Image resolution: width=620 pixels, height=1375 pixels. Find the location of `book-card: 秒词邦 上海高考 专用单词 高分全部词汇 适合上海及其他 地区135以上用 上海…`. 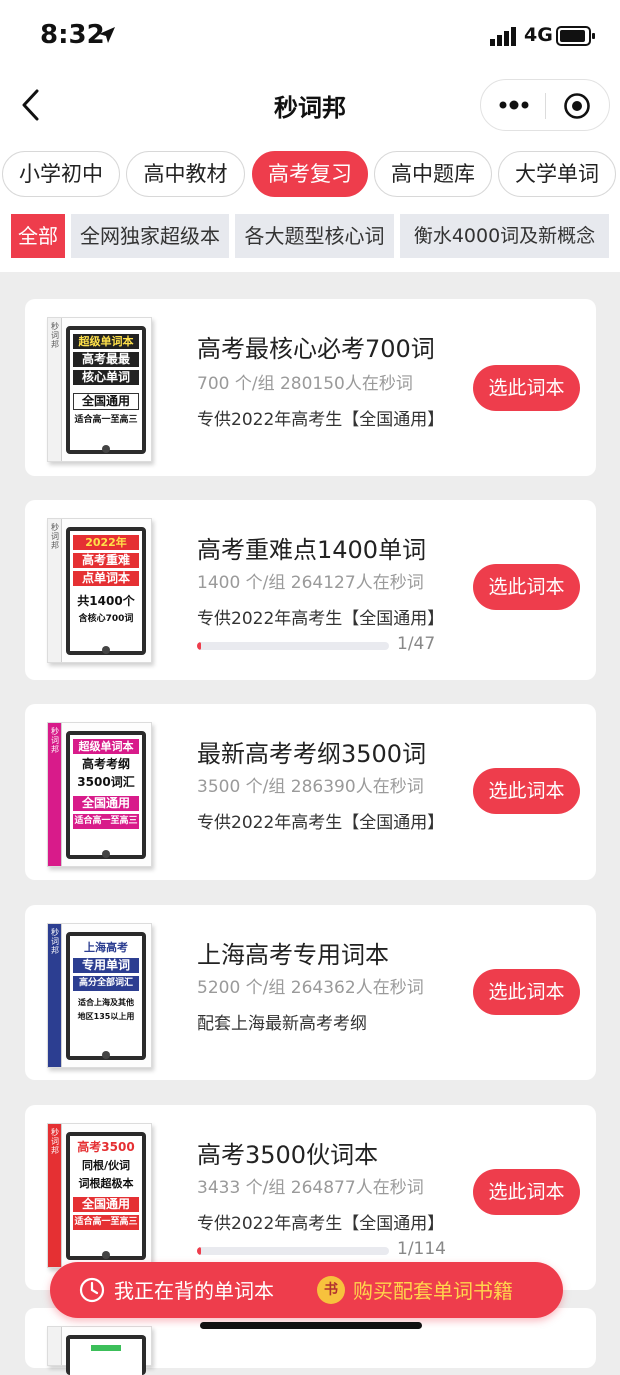

book-card: 秒词邦 上海高考 专用单词 高分全部词汇 适合上海及其他 地区135以上用 上海… is located at coordinates (310, 992).